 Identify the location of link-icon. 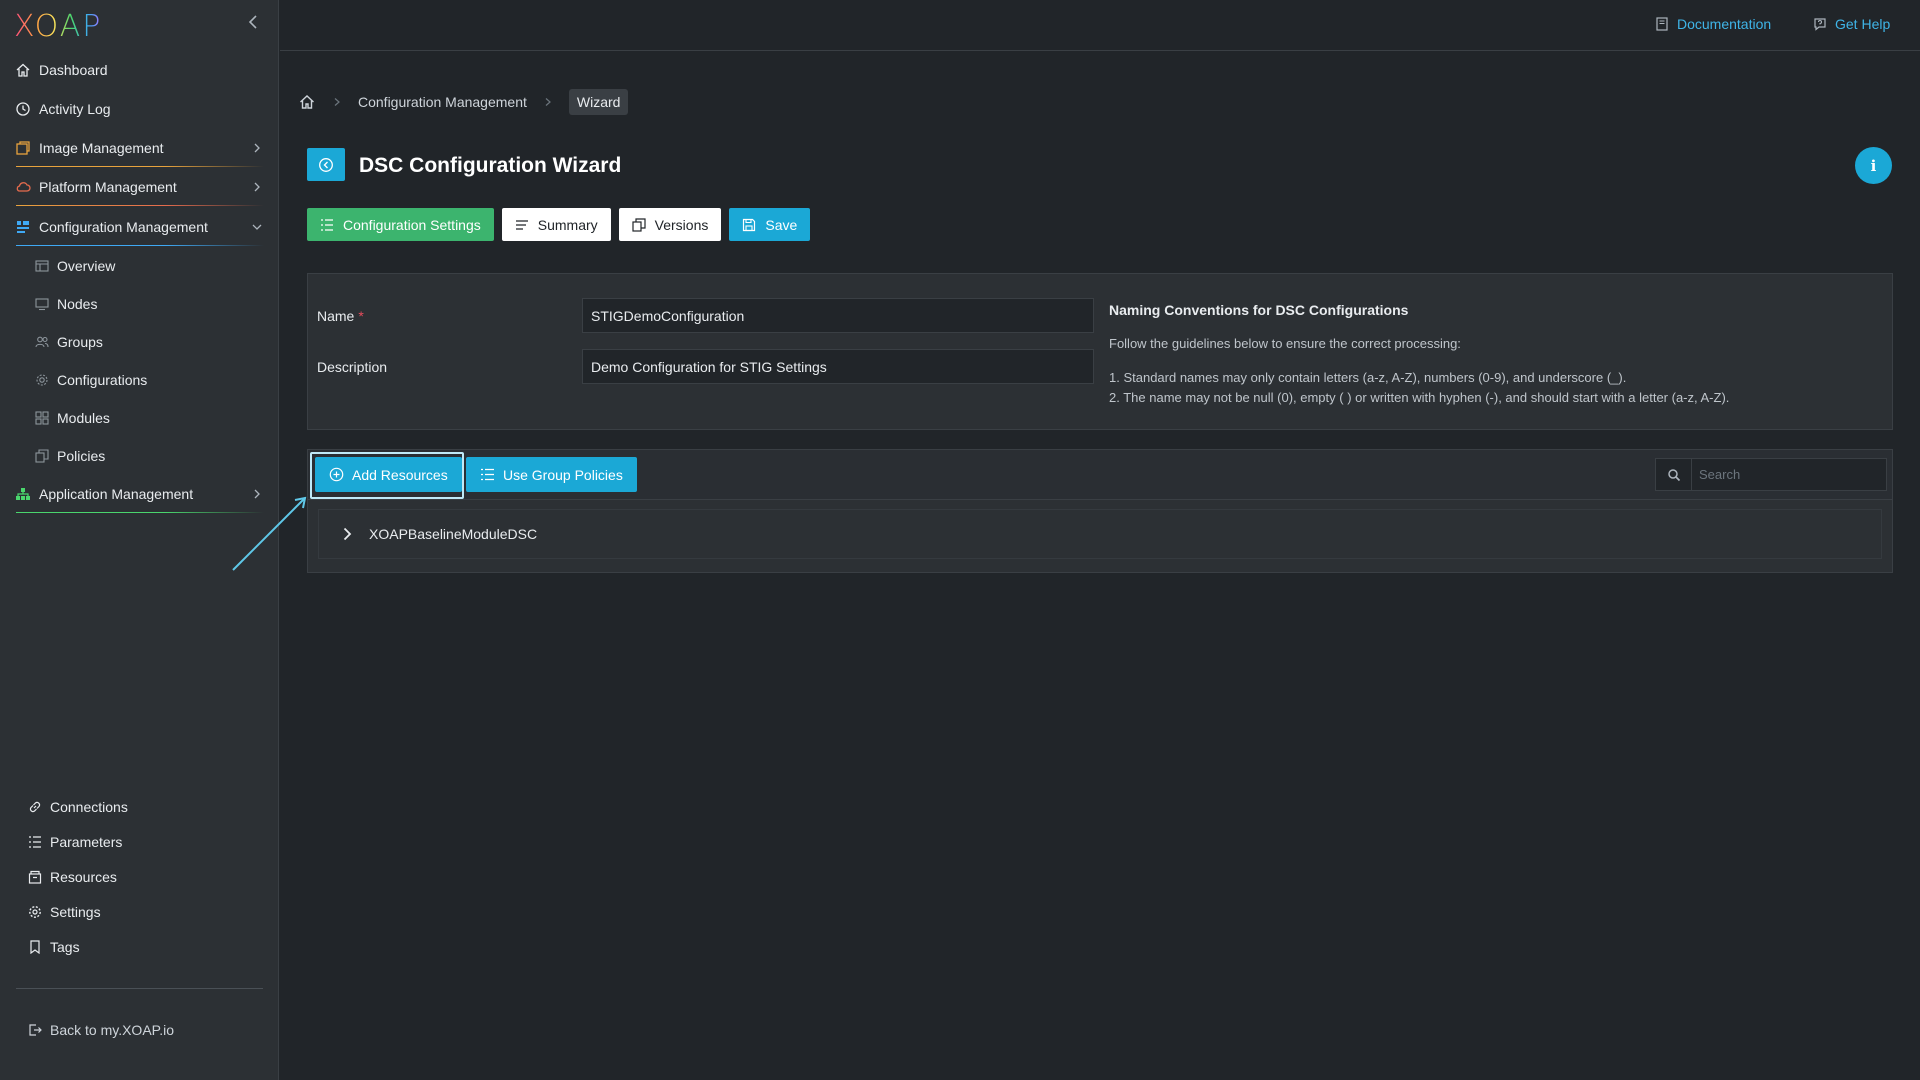
(35, 807).